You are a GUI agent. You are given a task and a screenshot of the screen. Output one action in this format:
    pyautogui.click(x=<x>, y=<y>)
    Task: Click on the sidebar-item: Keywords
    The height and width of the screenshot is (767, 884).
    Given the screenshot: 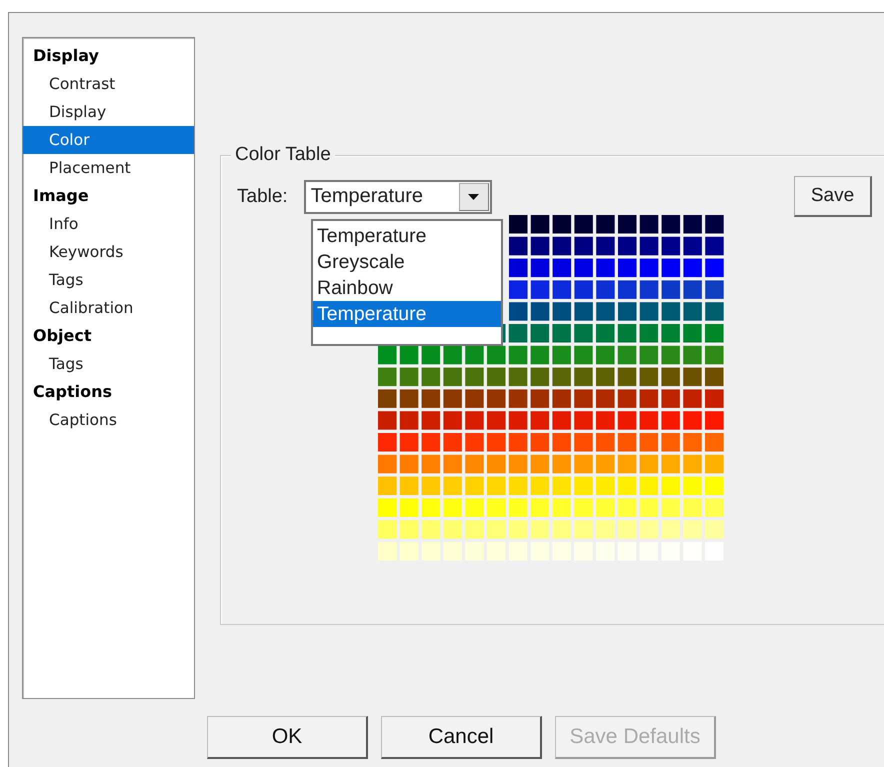 What is the action you would take?
    pyautogui.click(x=108, y=252)
    